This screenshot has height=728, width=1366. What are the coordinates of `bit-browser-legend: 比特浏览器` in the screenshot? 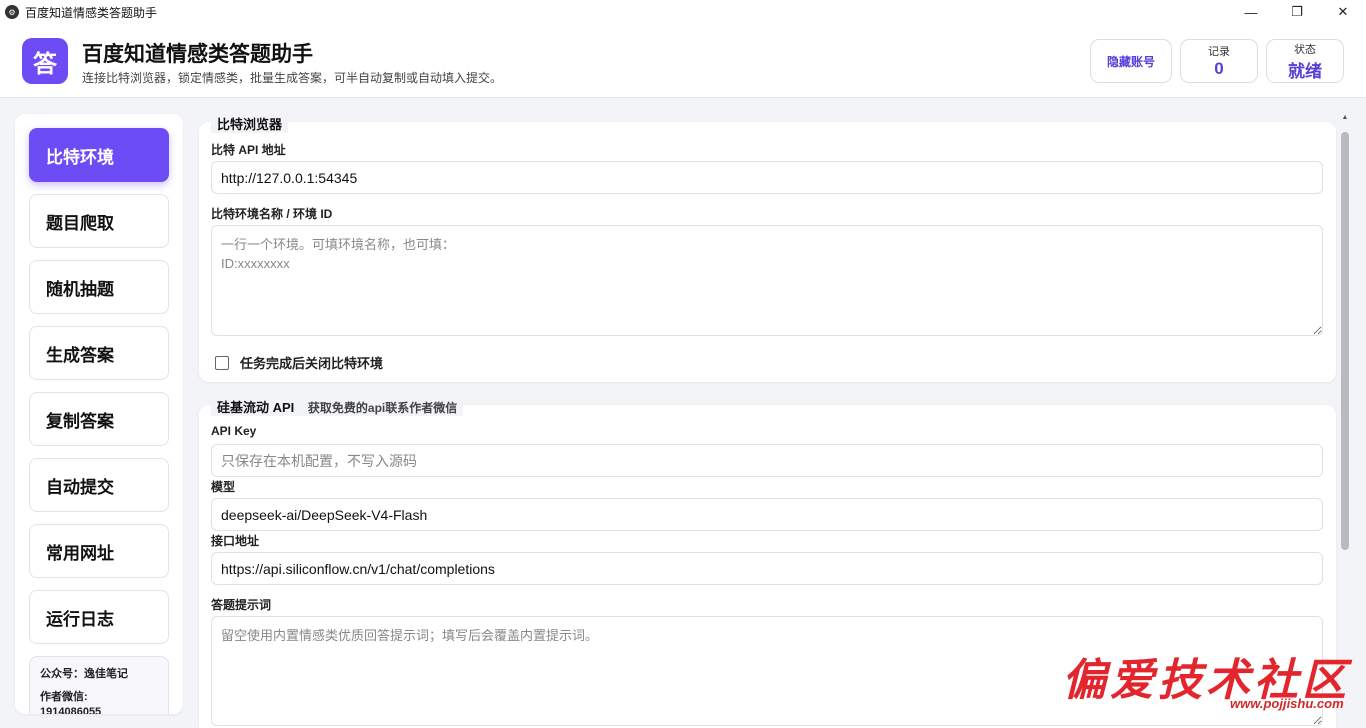 It's located at (250, 123).